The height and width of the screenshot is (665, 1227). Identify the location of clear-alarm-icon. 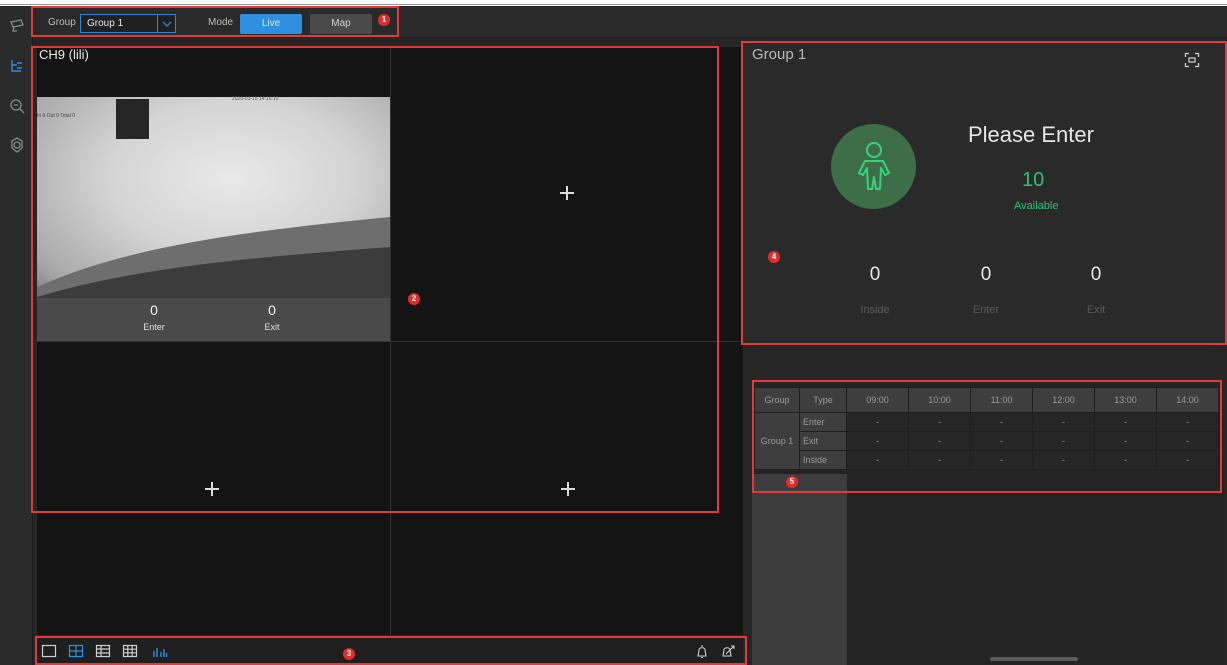
(702, 651).